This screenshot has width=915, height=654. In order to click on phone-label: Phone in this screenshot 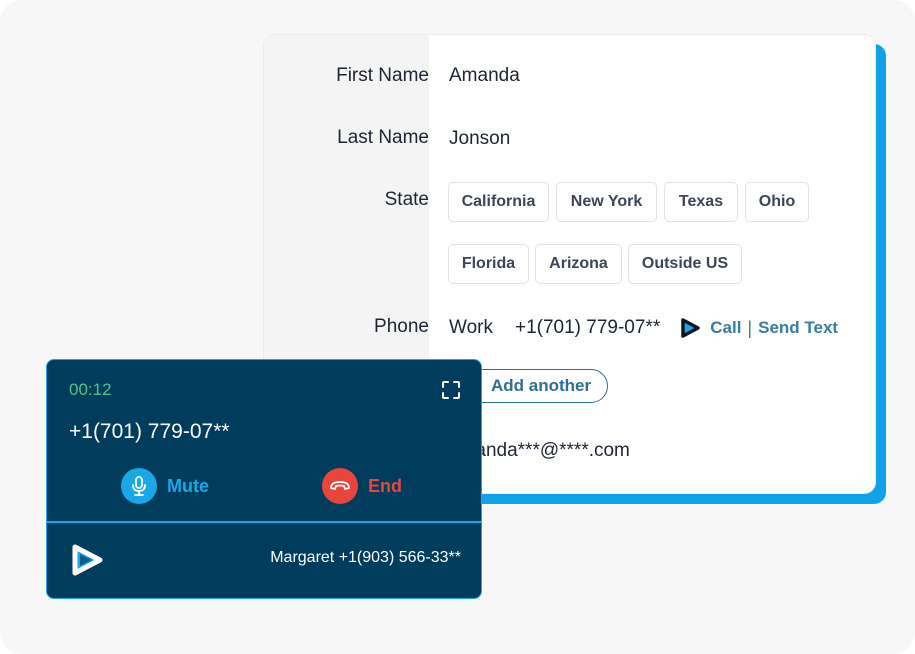, I will do `click(401, 326)`.